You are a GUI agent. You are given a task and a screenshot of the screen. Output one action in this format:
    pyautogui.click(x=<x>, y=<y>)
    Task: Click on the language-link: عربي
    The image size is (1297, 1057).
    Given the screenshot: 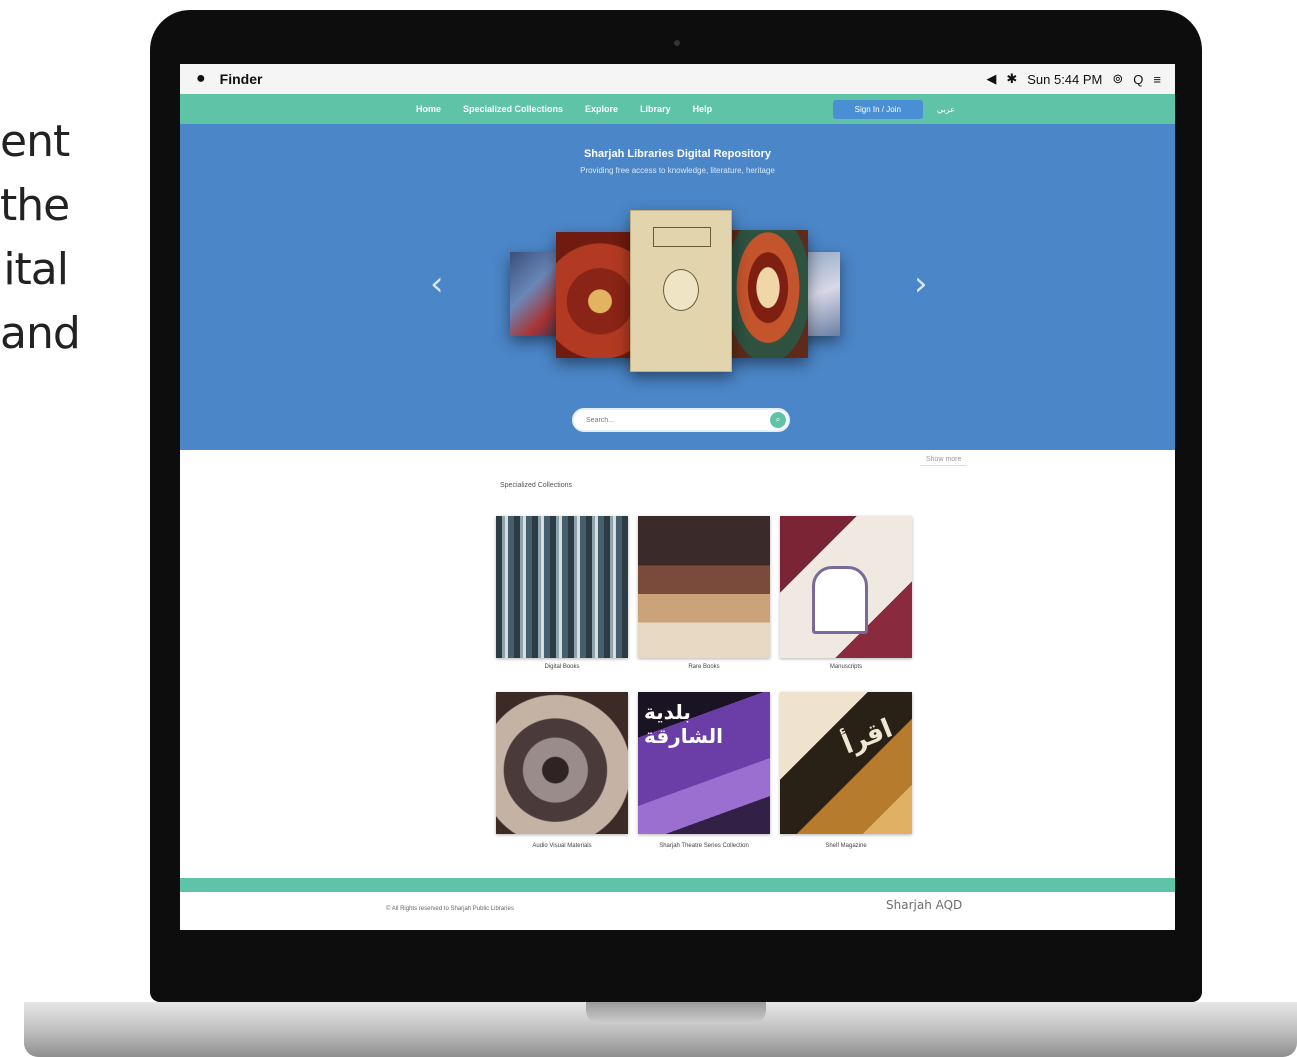 What is the action you would take?
    pyautogui.click(x=946, y=109)
    